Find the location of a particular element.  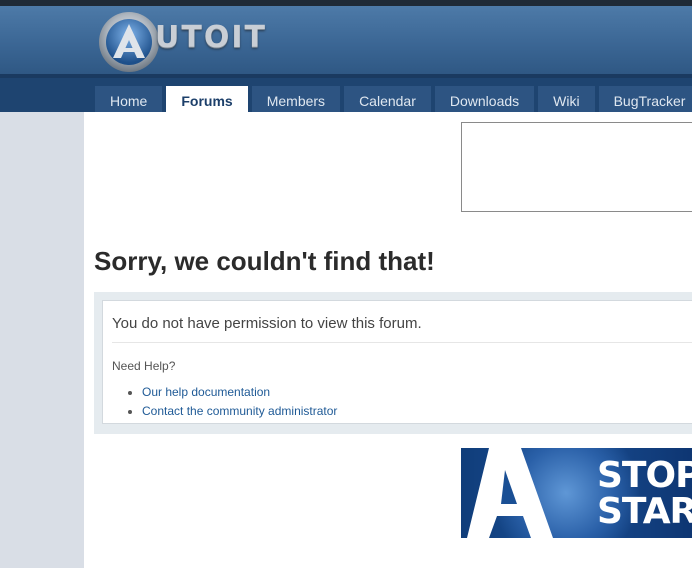

banner-headline: STOP STAR is located at coordinates (644, 494).